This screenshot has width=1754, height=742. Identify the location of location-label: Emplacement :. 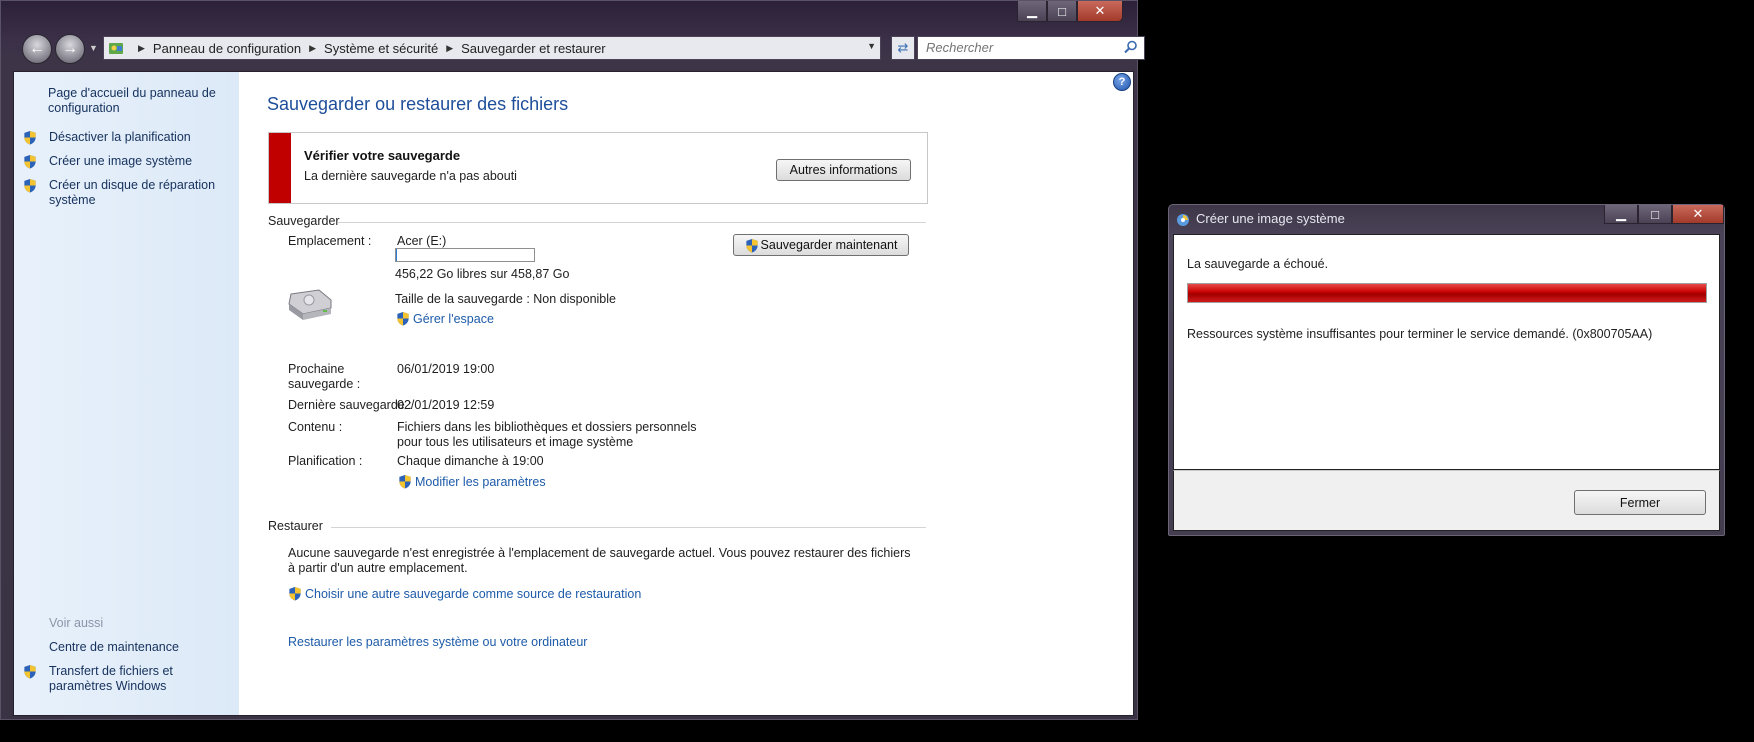
(330, 241).